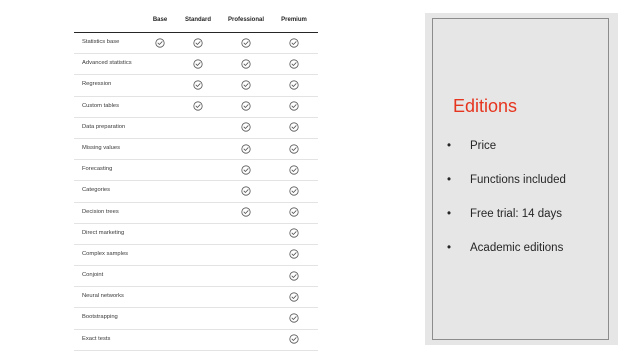 This screenshot has width=638, height=359. Describe the element at coordinates (196, 213) in the screenshot. I see `table-row: Decision trees` at that location.